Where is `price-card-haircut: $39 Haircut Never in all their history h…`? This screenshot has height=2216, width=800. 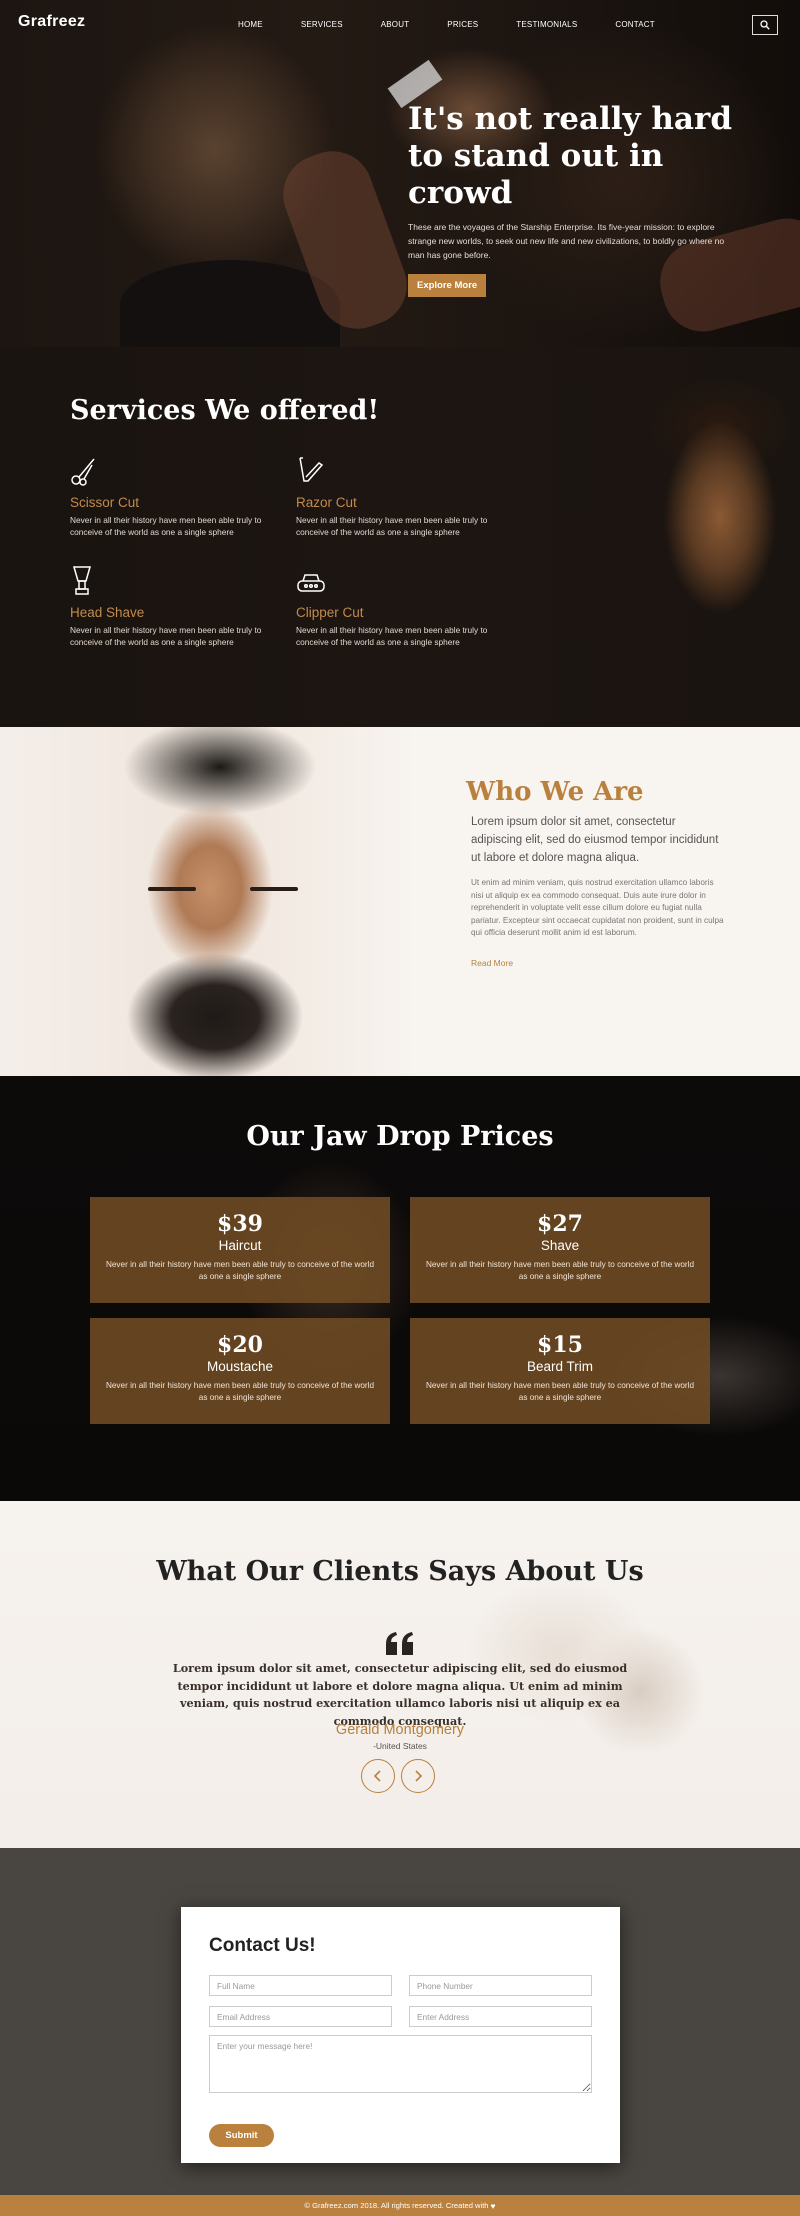
price-card-haircut: $39 Haircut Never in all their history h… is located at coordinates (240, 1250).